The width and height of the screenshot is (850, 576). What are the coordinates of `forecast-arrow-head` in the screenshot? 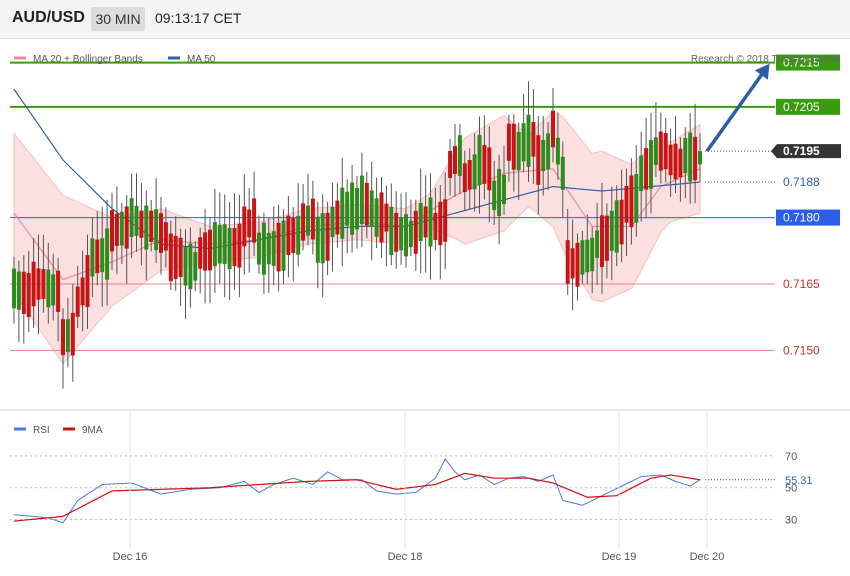 It's located at (762, 71).